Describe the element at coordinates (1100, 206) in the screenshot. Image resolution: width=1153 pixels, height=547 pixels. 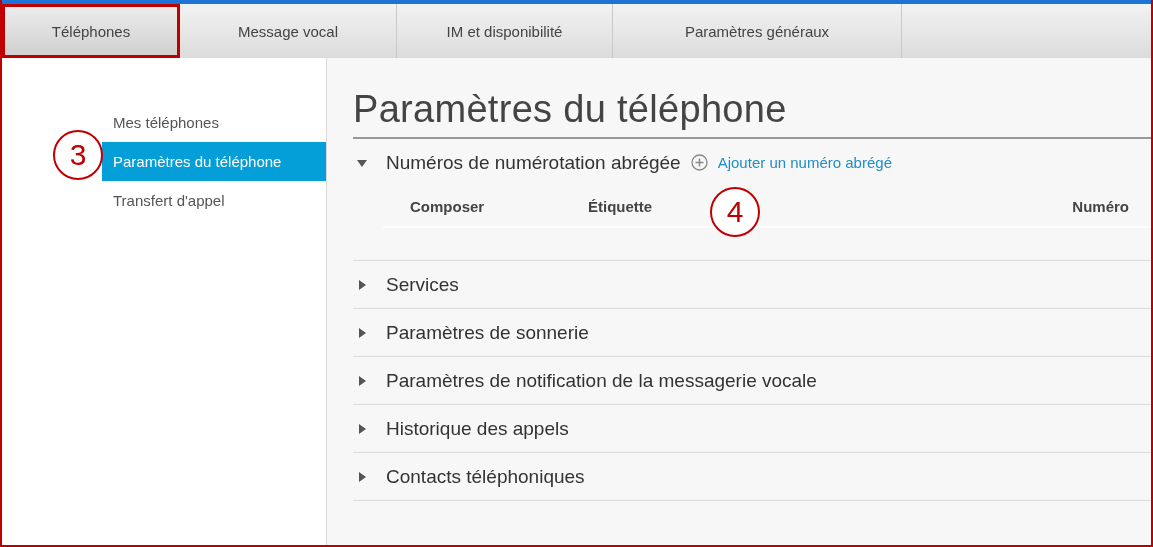
I see `column-header: Numéro` at that location.